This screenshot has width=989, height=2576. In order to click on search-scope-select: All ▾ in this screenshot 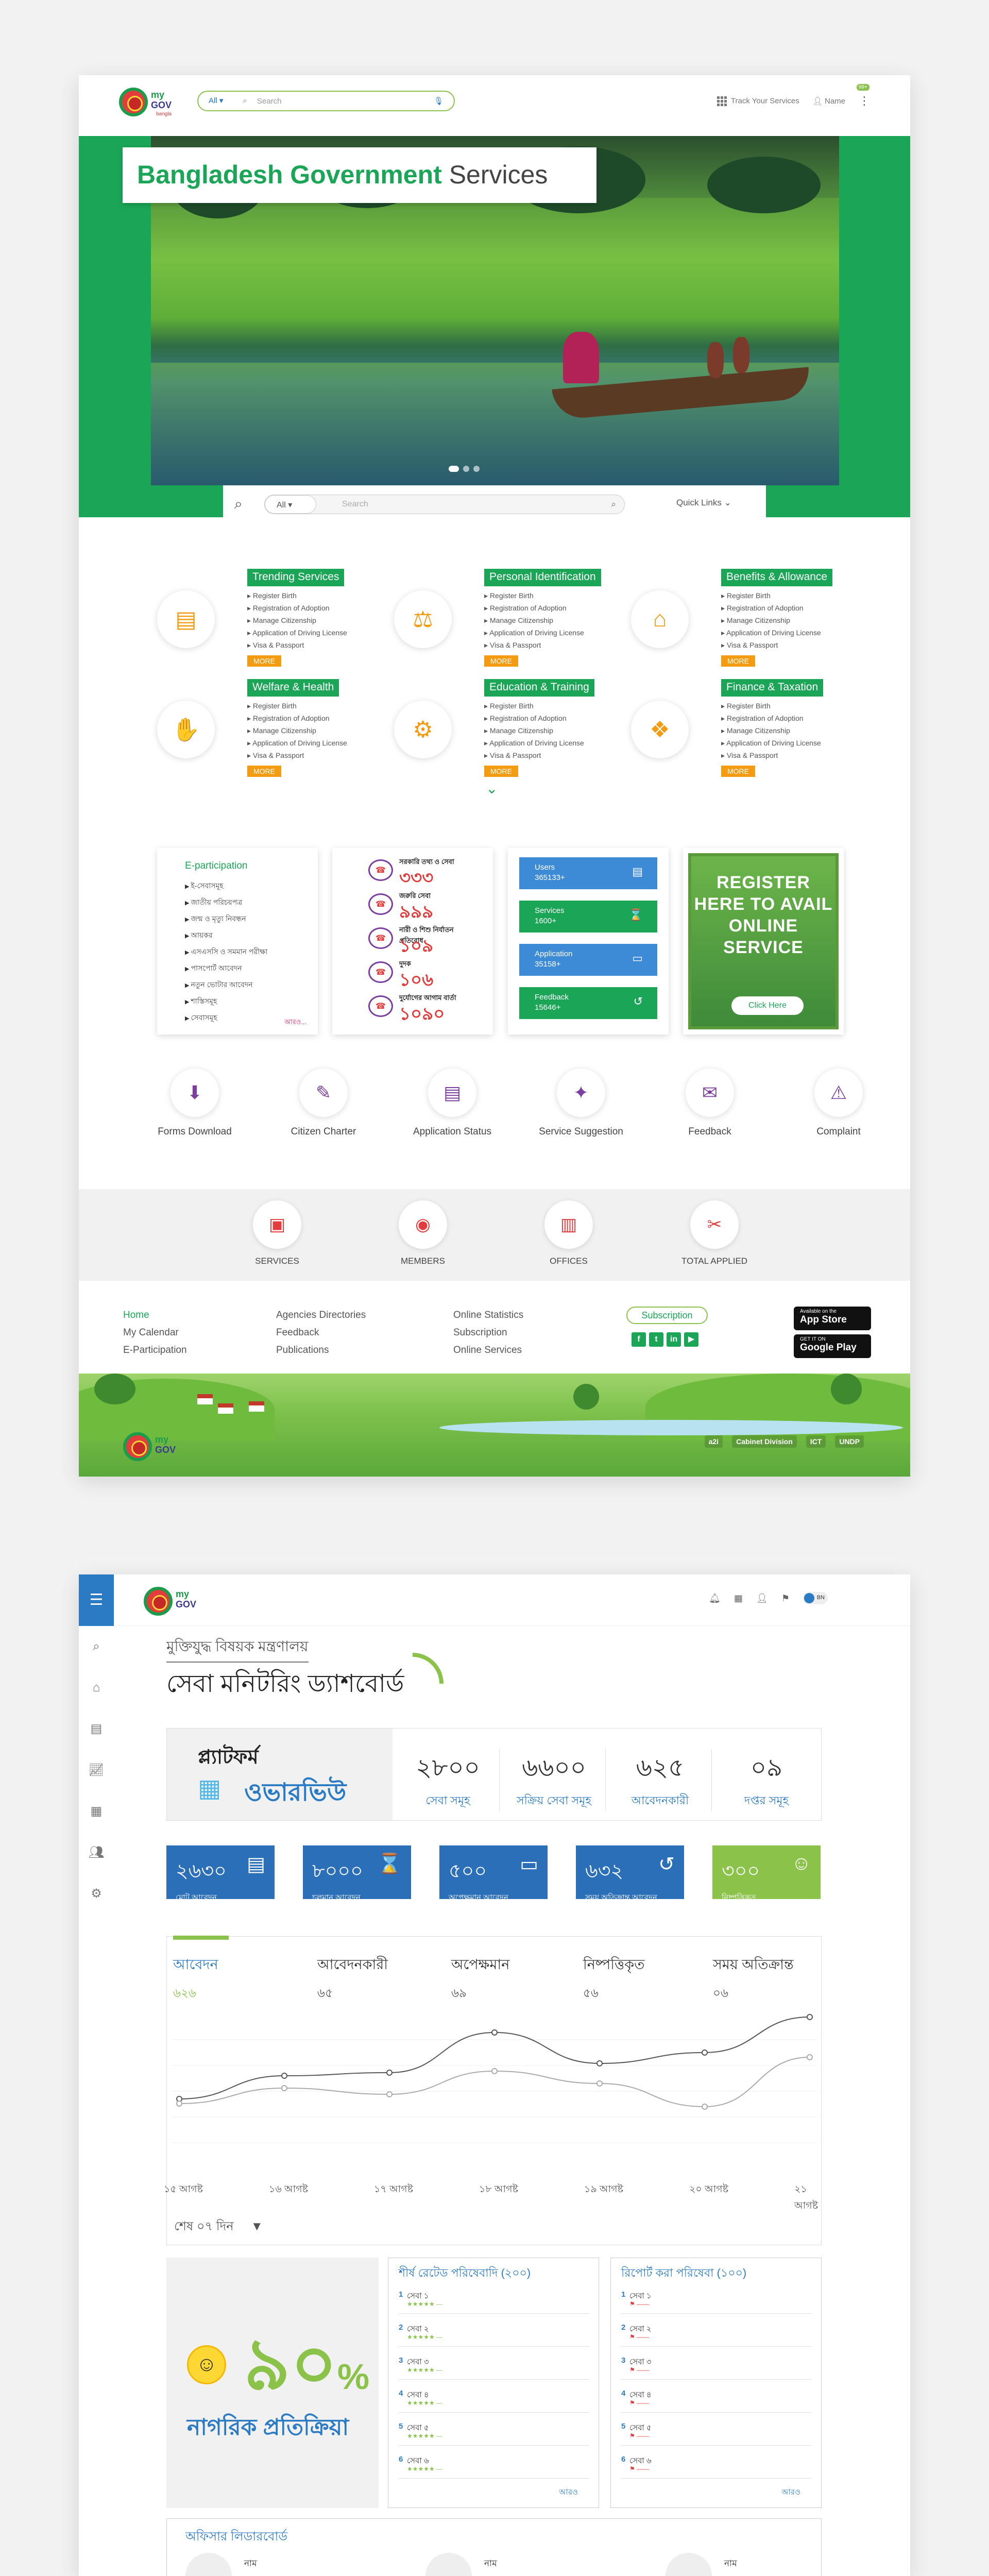, I will do `click(216, 100)`.